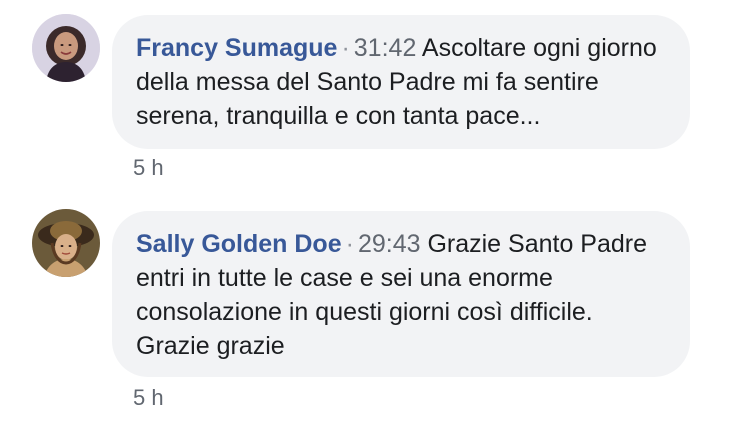 The height and width of the screenshot is (422, 750). Describe the element at coordinates (389, 244) in the screenshot. I see `video-timestamp-link: 29:43` at that location.